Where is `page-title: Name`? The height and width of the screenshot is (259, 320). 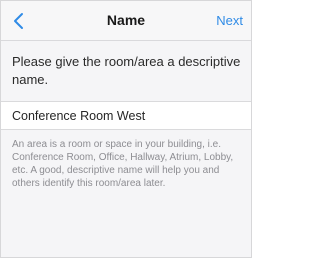 page-title: Name is located at coordinates (126, 20).